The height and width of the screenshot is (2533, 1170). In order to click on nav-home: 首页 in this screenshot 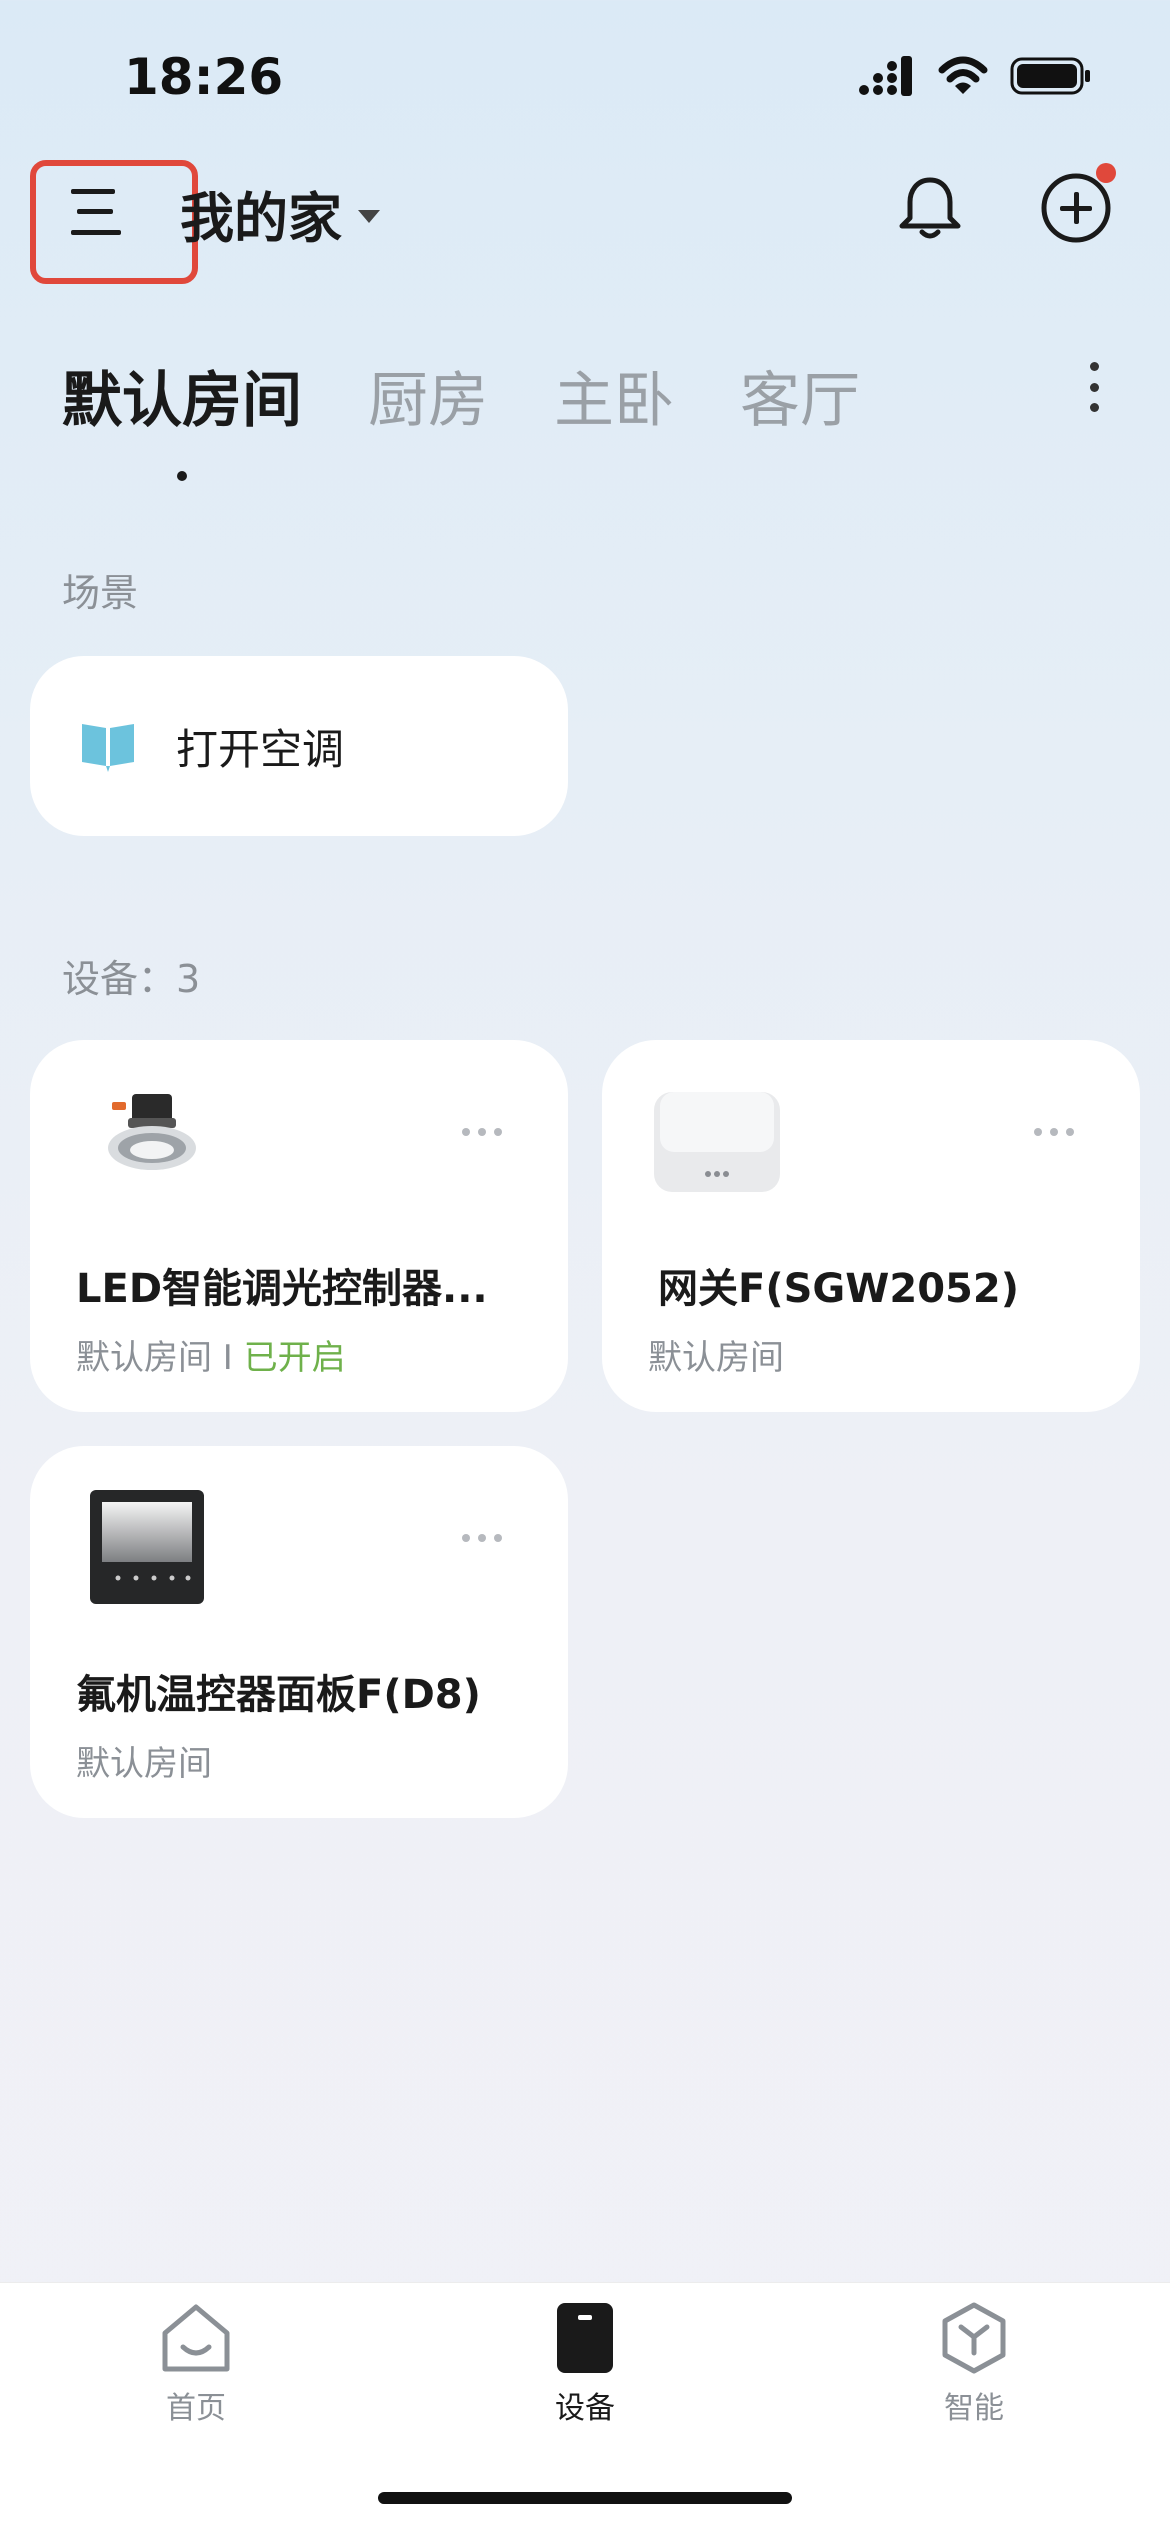, I will do `click(196, 2364)`.